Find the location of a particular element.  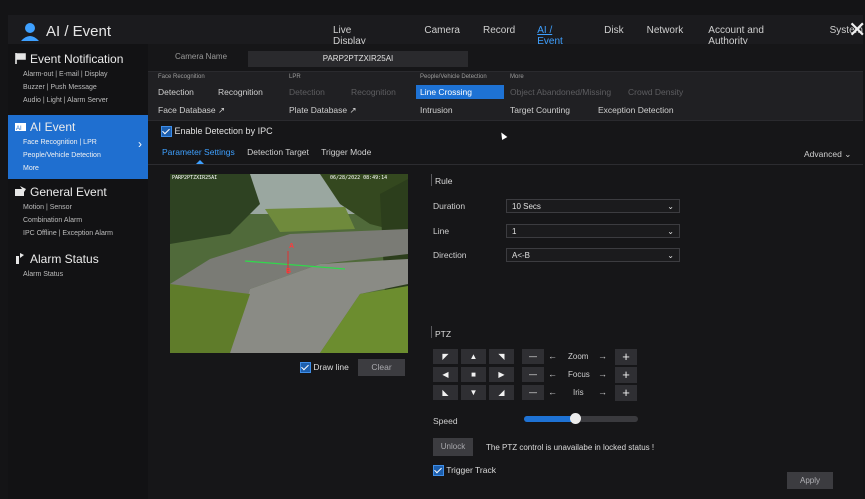

rule-title: Rule is located at coordinates (444, 181).